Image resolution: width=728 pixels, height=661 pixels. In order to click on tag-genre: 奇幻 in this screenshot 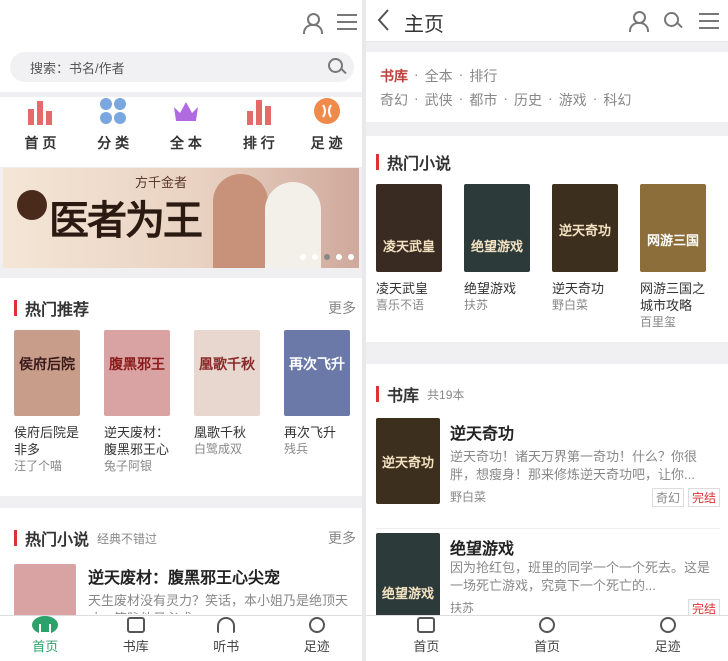, I will do `click(667, 497)`.